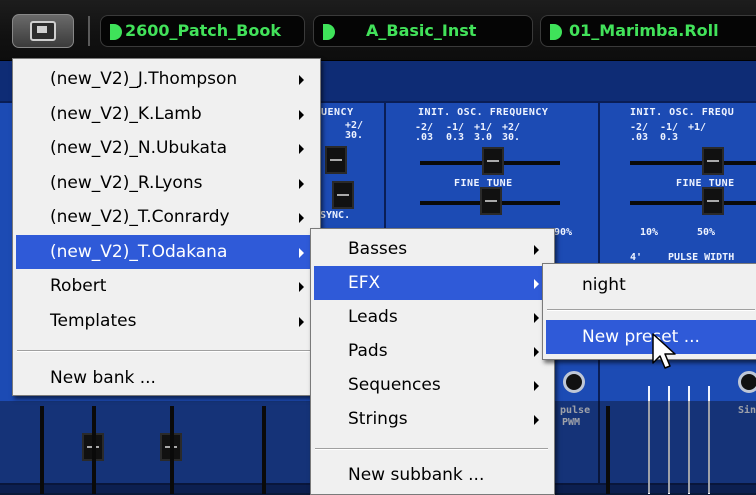  Describe the element at coordinates (431, 419) in the screenshot. I see `menu2-item: Strings` at that location.